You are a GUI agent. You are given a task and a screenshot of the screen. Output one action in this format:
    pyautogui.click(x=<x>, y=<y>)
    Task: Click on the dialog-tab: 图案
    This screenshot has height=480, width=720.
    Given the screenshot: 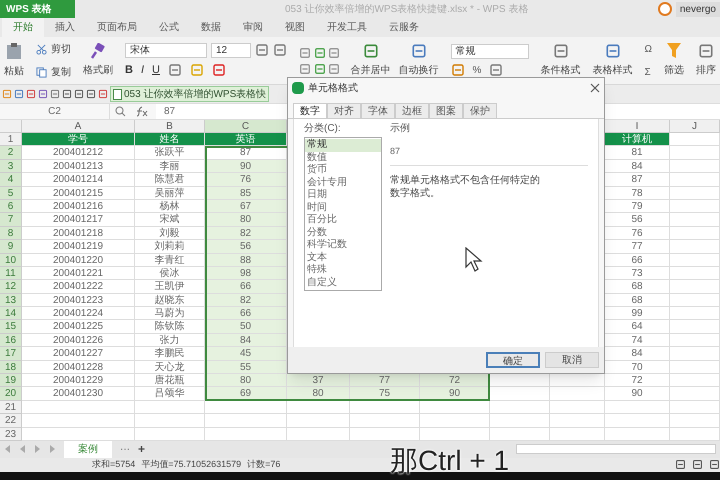 What is the action you would take?
    pyautogui.click(x=446, y=110)
    